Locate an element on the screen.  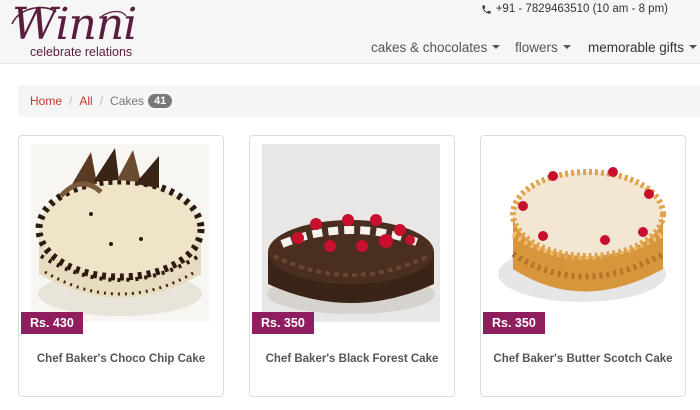
breadcrumb: Home / All / Cakes 41 is located at coordinates (359, 101).